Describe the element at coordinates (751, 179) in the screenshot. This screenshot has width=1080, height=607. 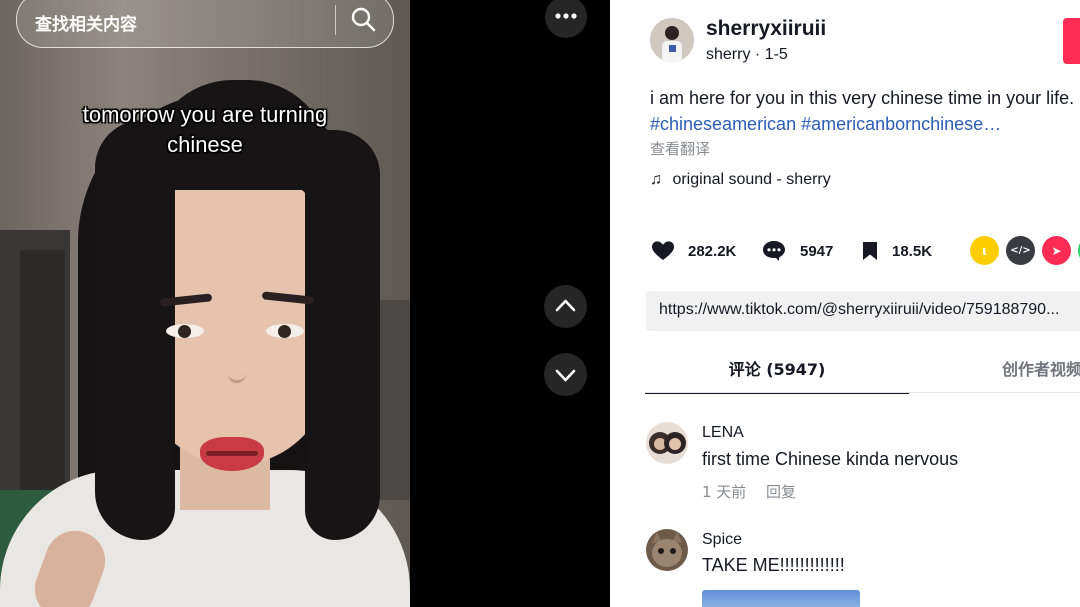
I see `music-title: original sound - sherry` at that location.